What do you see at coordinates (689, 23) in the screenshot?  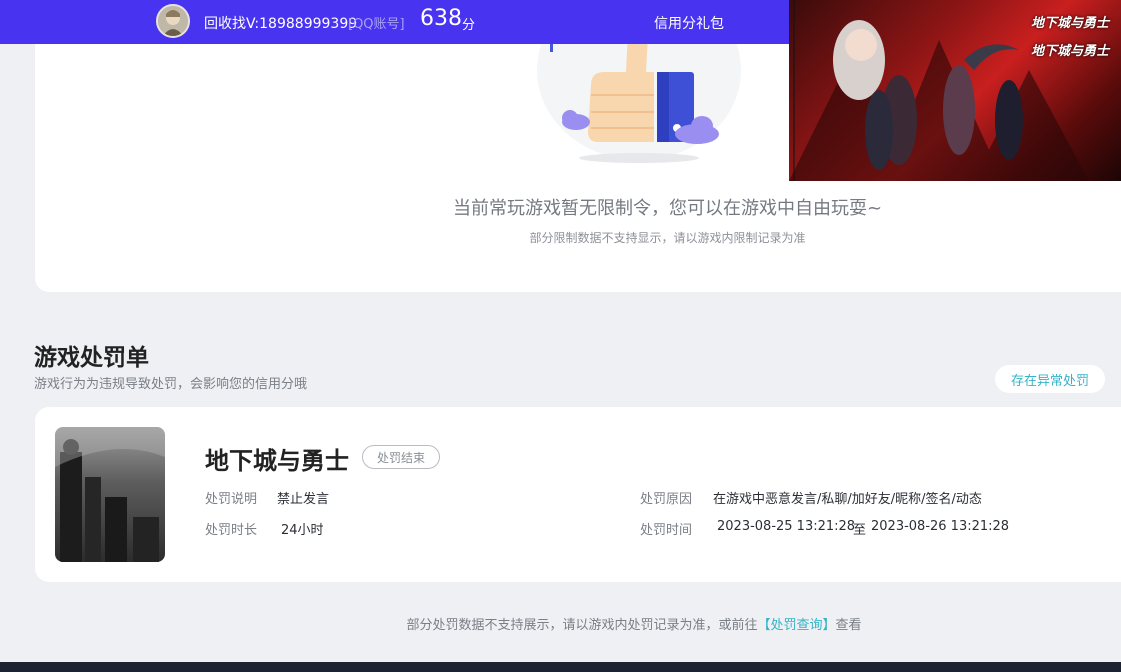 I see `credit-gift-link: 信用分礼包` at bounding box center [689, 23].